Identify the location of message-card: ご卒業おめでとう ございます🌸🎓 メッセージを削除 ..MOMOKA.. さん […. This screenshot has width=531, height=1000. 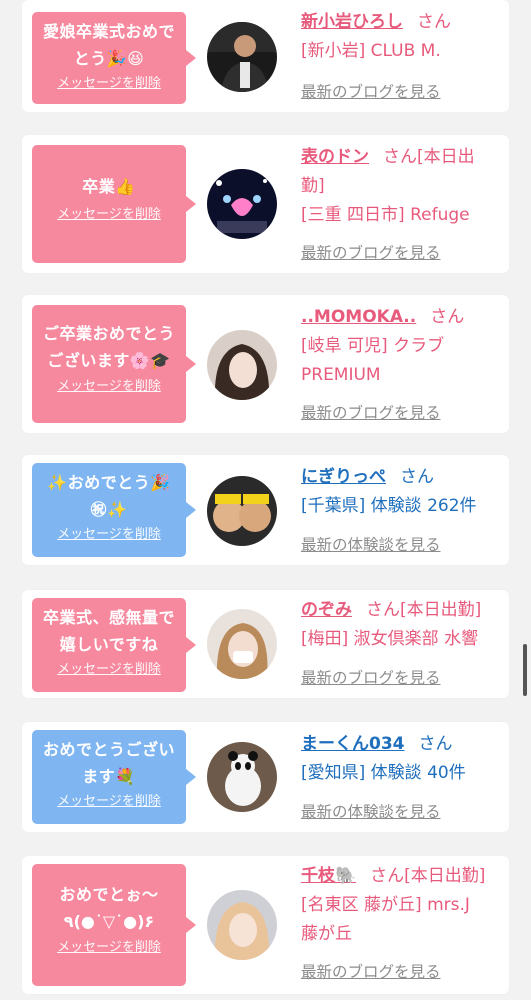
(265, 364).